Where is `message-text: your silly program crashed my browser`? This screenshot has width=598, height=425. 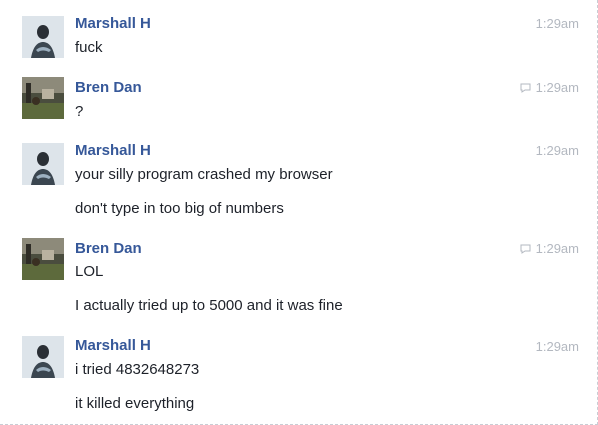 message-text: your silly program crashed my browser is located at coordinates (204, 174).